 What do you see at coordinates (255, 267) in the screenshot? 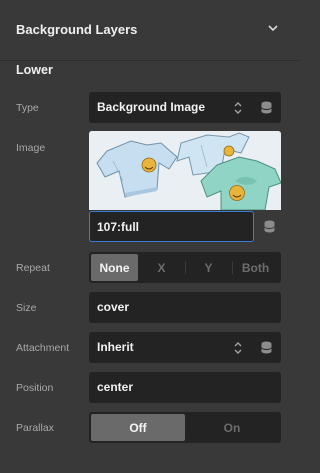
I see `repeat-option-both: Both` at bounding box center [255, 267].